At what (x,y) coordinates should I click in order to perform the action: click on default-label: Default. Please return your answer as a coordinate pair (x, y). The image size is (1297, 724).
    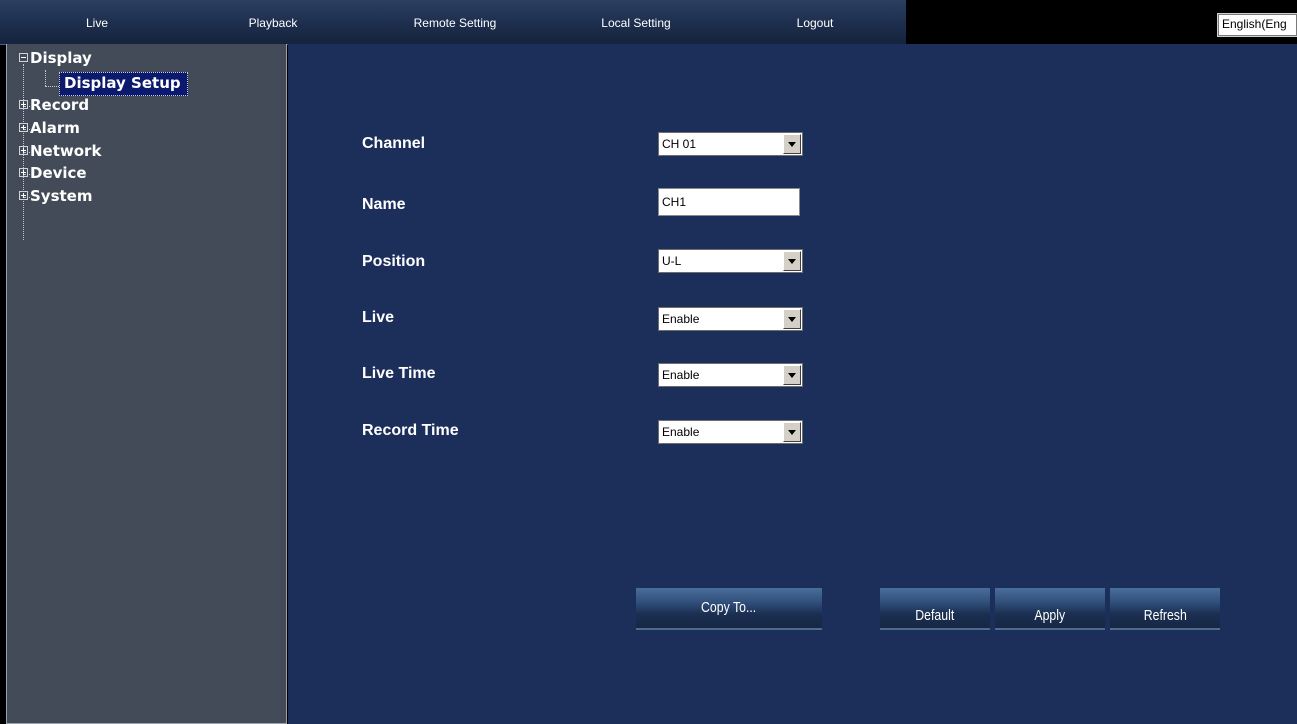
    Looking at the image, I should click on (935, 615).